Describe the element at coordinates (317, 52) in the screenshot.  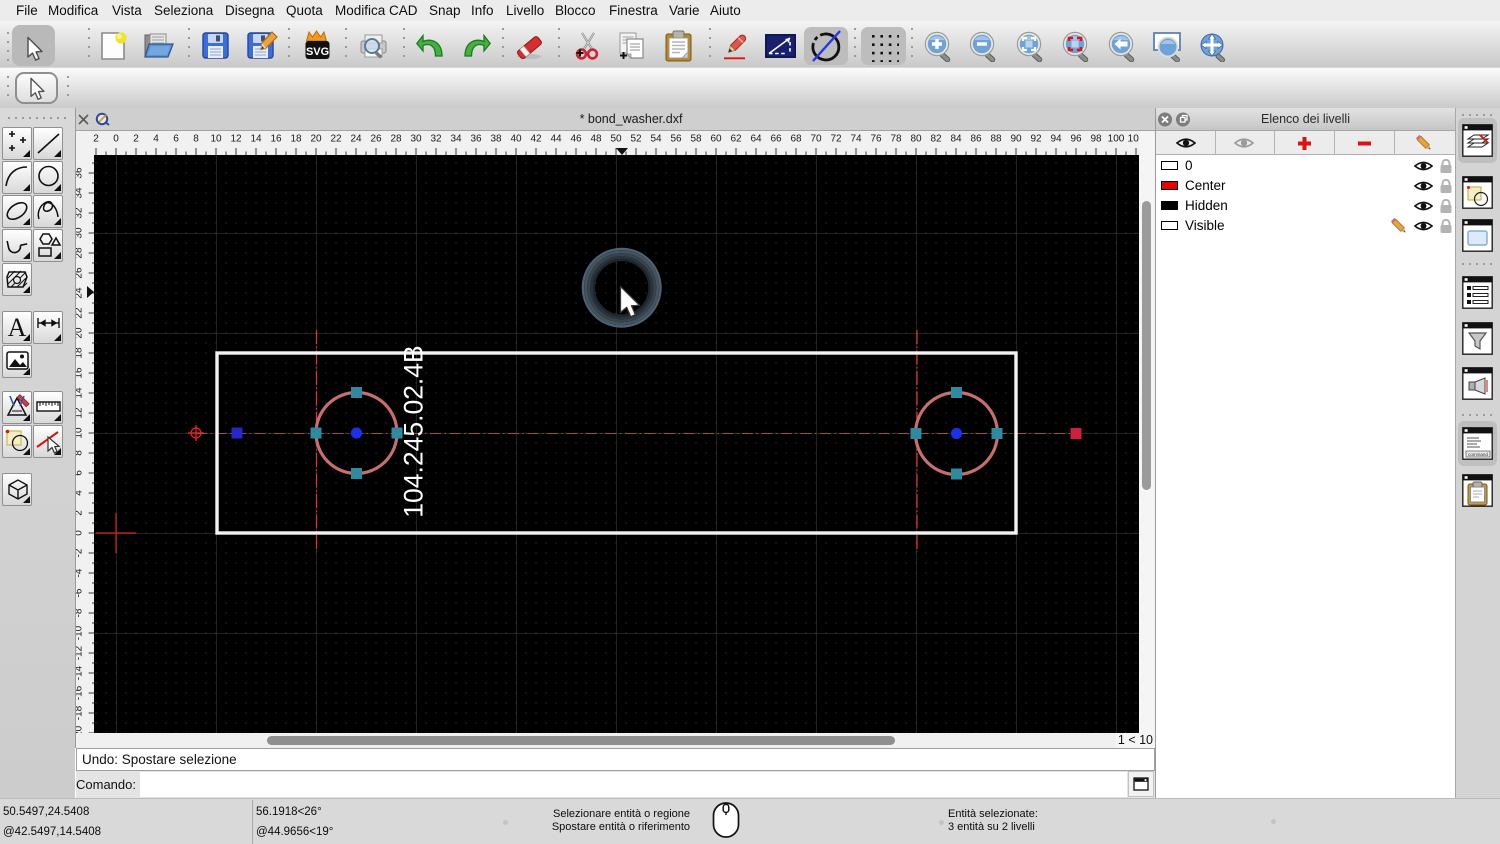
I see `svg-text: SVG` at that location.